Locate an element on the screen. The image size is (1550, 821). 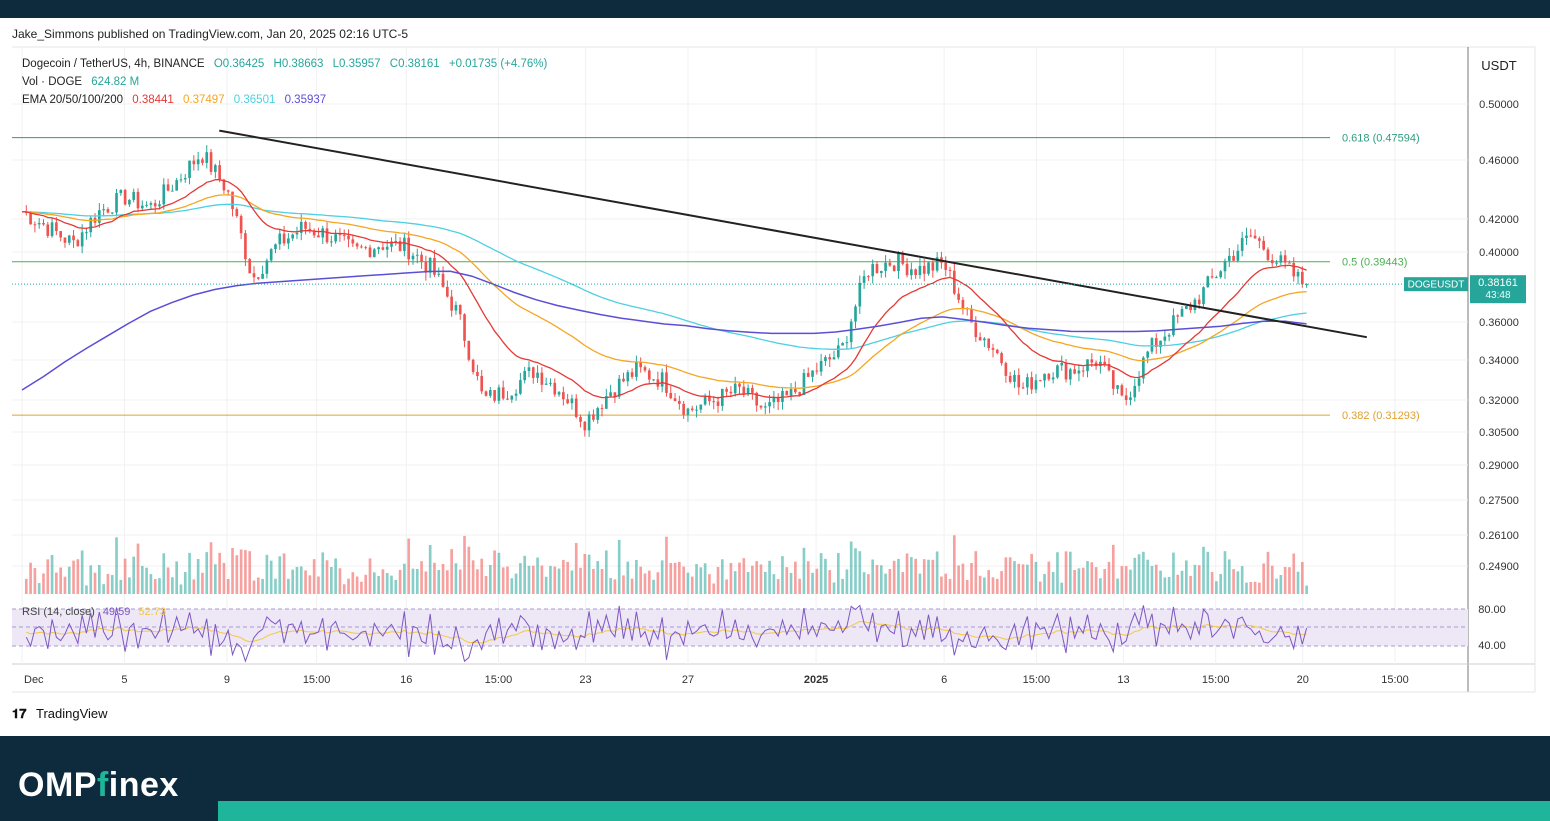
currency-label: USDT is located at coordinates (1498, 65).